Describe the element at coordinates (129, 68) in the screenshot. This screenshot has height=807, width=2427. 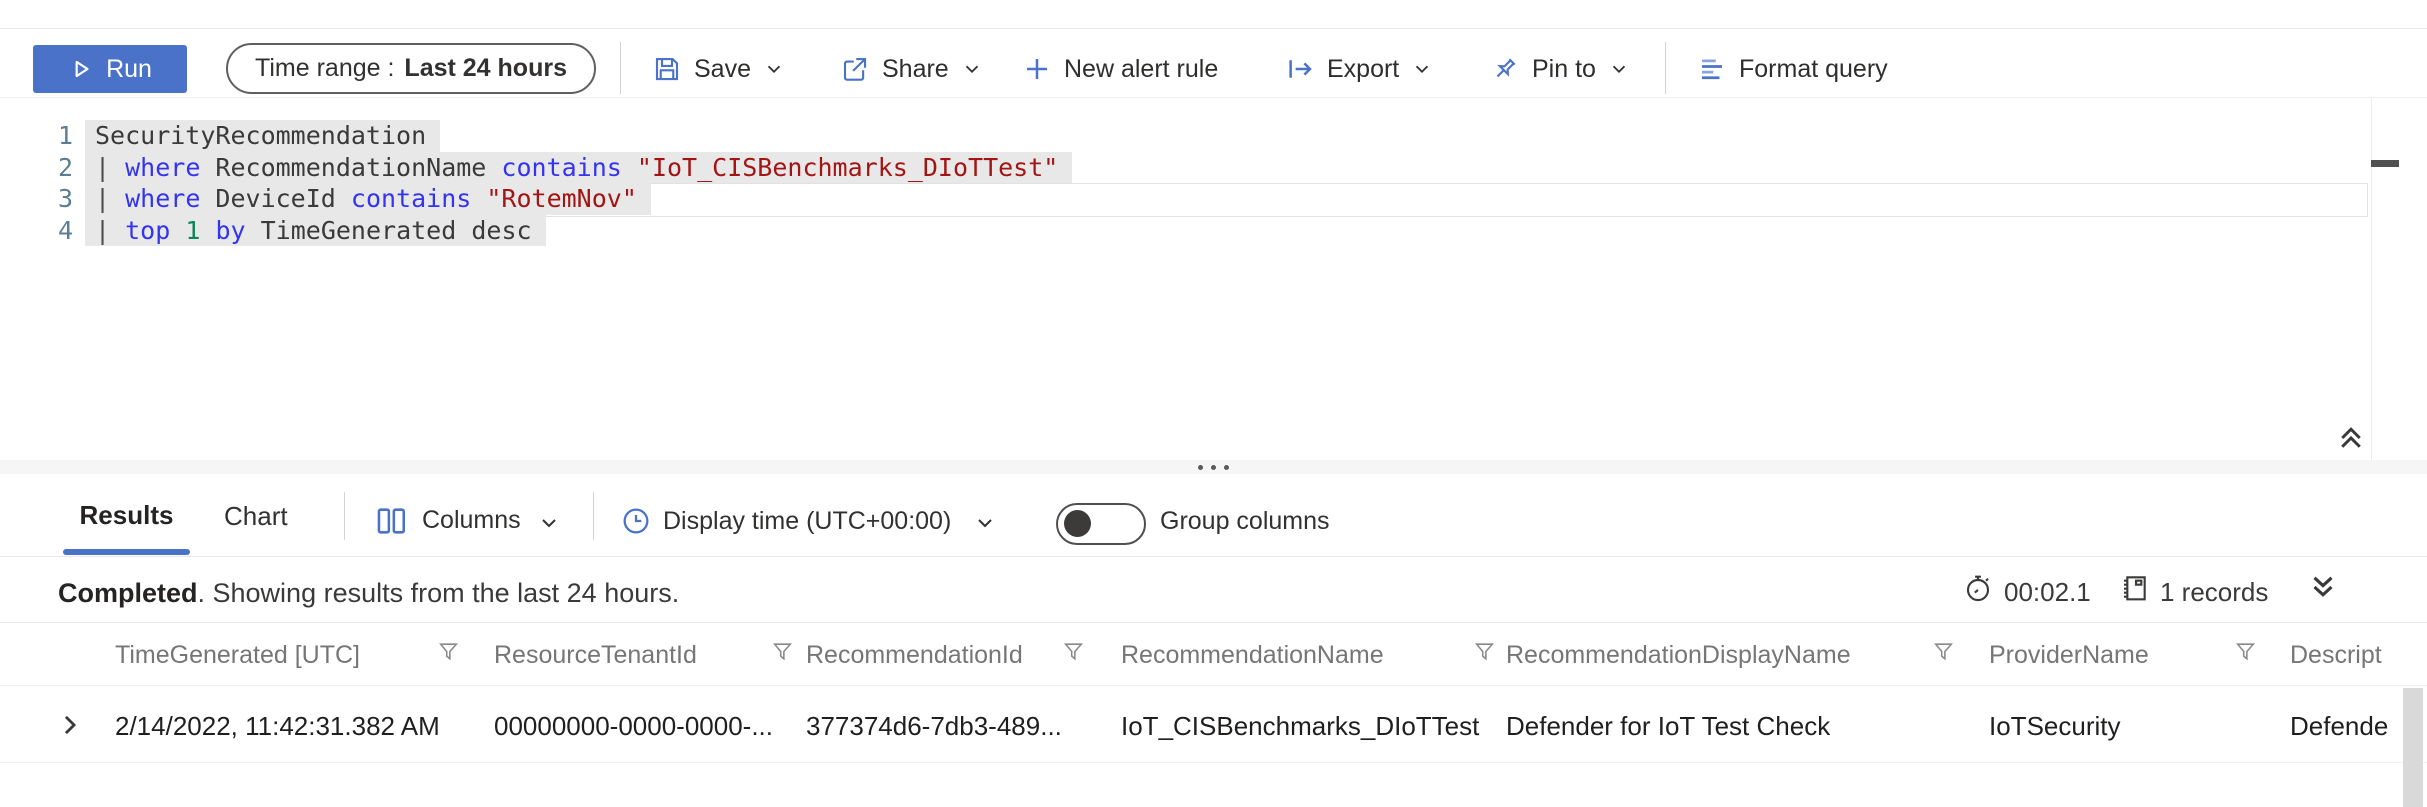
I see `run-label: Run` at that location.